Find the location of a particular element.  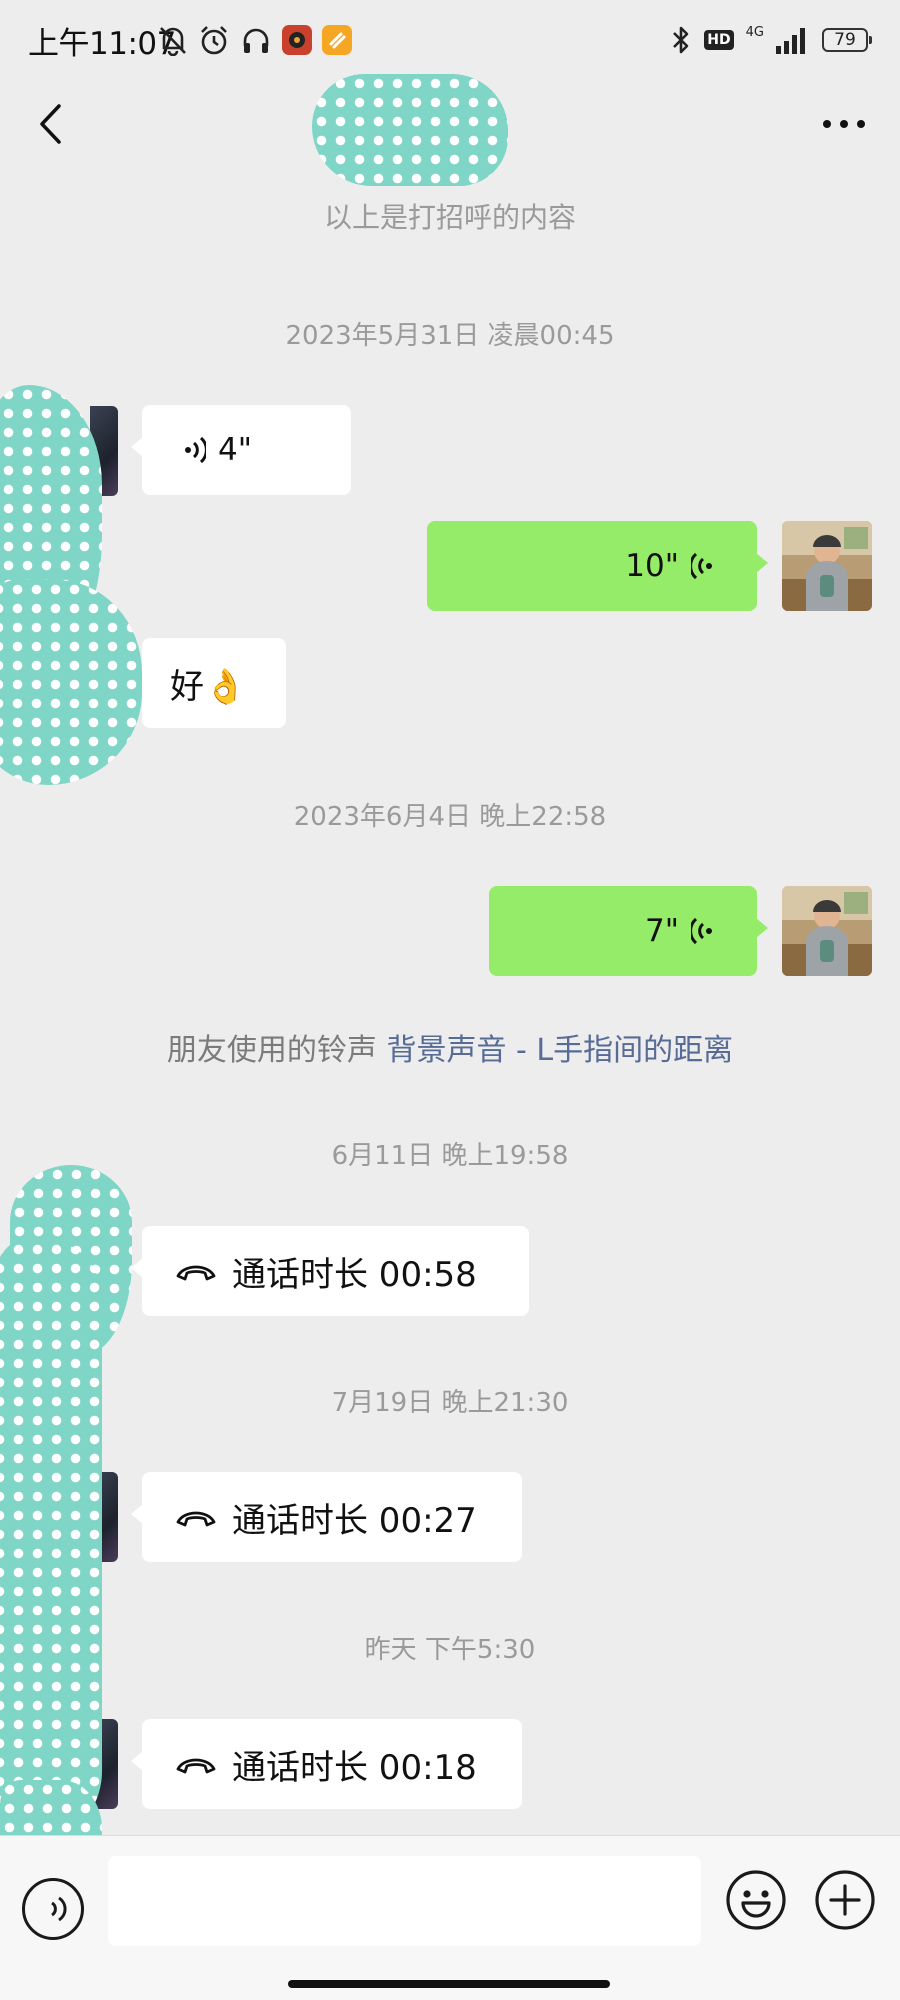

emoji-icon is located at coordinates (756, 1900).